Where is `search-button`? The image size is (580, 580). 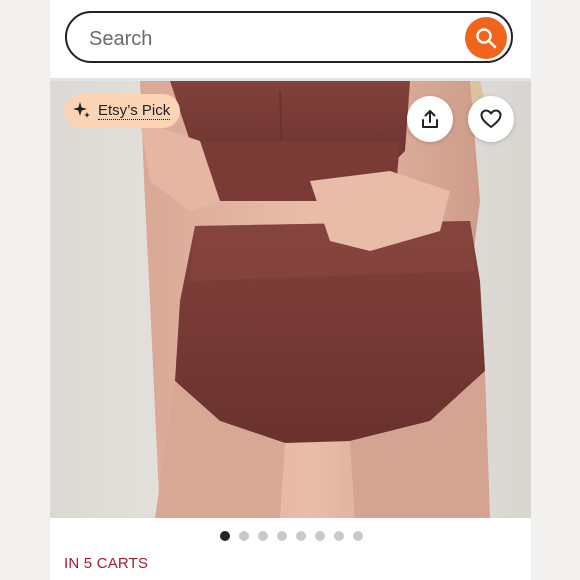
search-button is located at coordinates (486, 38).